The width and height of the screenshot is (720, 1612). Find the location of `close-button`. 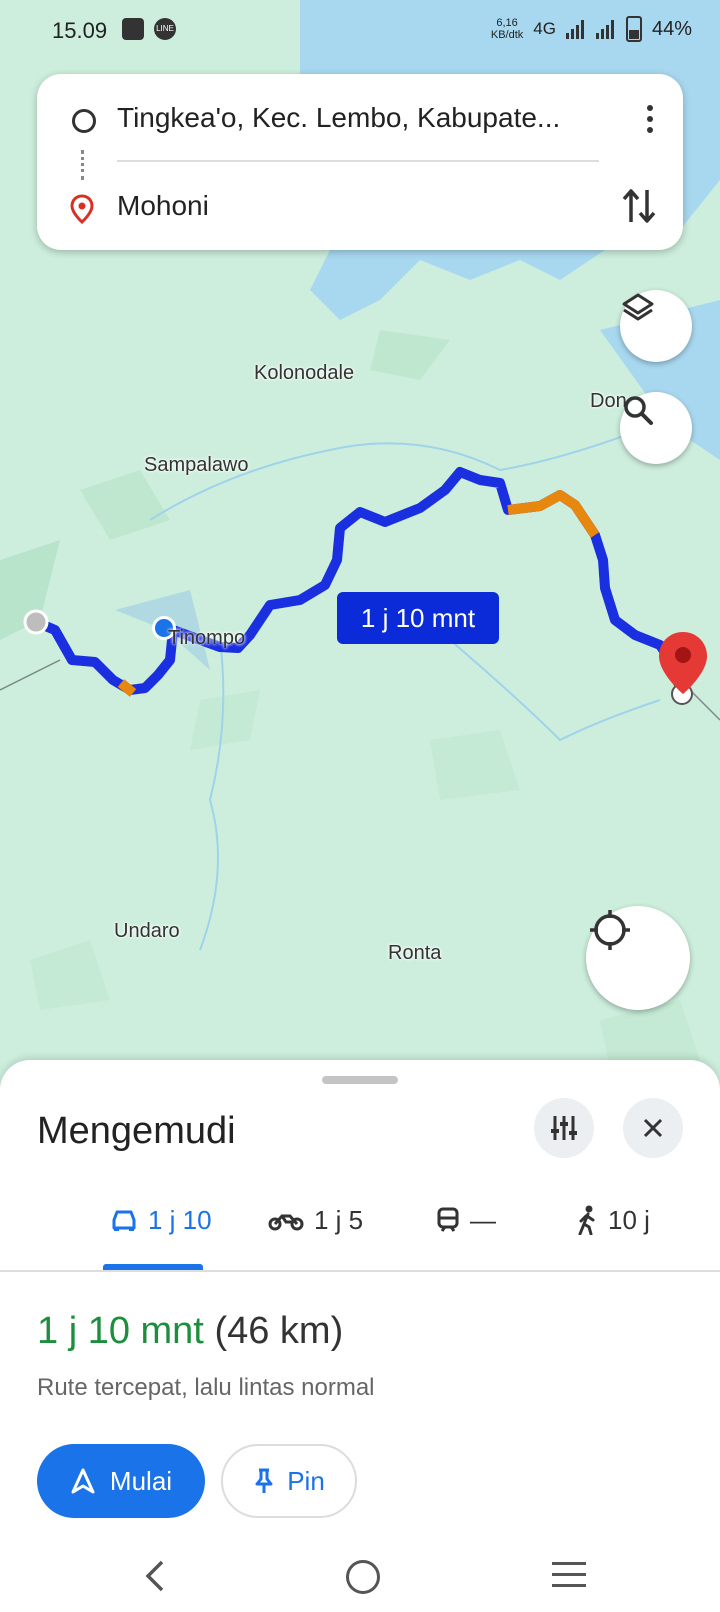

close-button is located at coordinates (653, 1128).